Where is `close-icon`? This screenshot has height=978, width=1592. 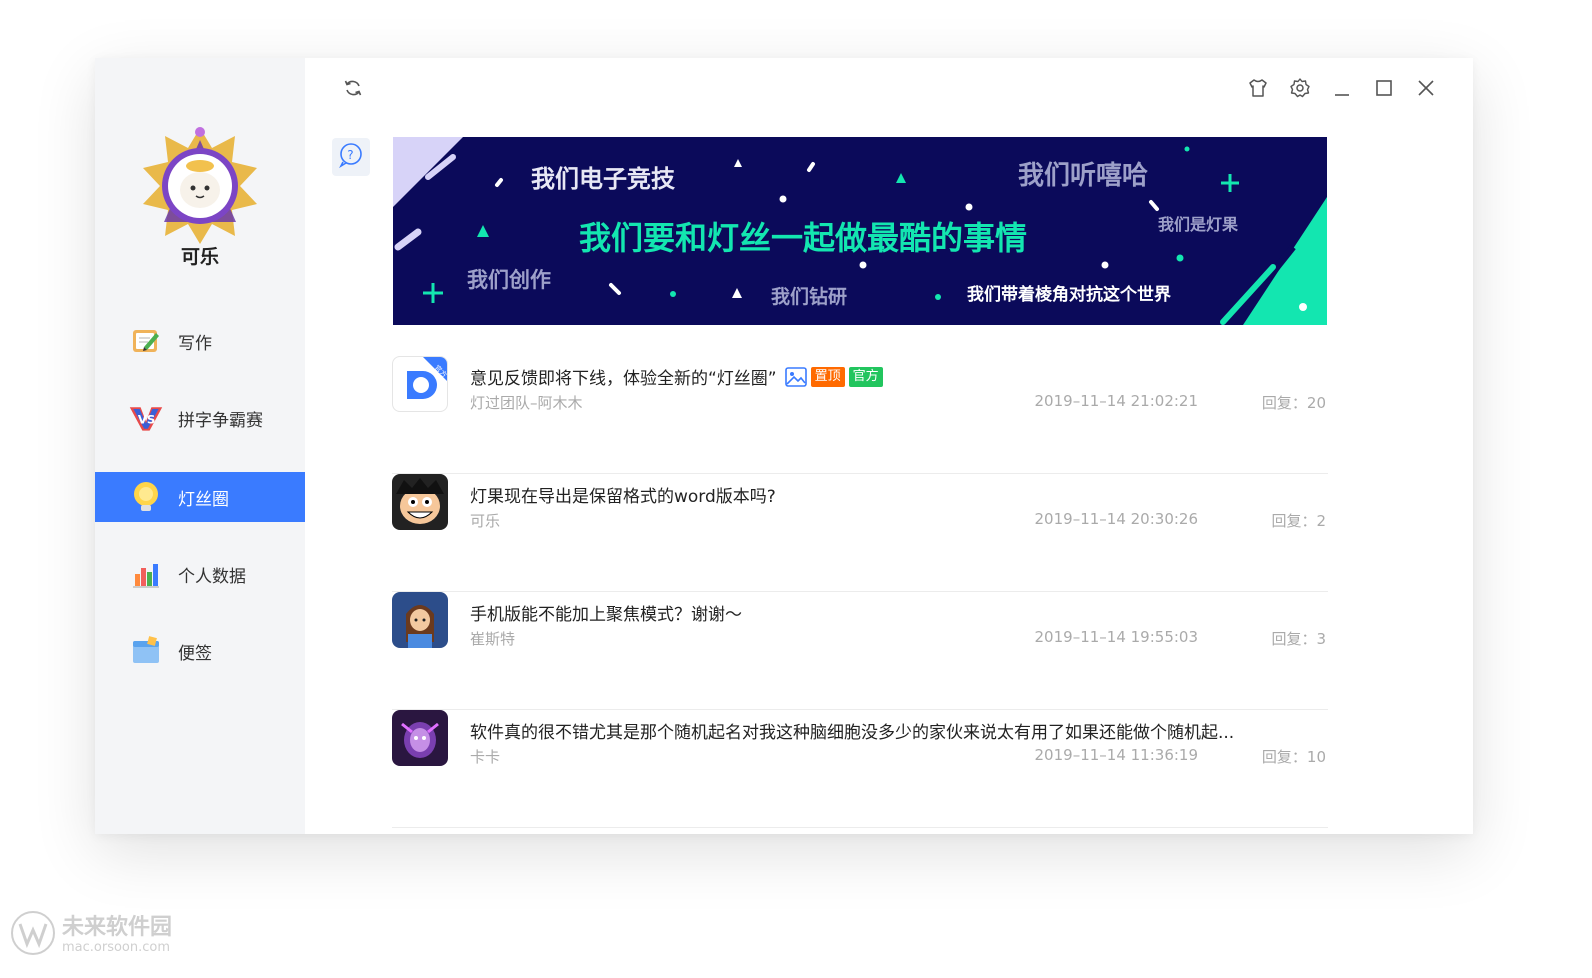
close-icon is located at coordinates (1426, 88).